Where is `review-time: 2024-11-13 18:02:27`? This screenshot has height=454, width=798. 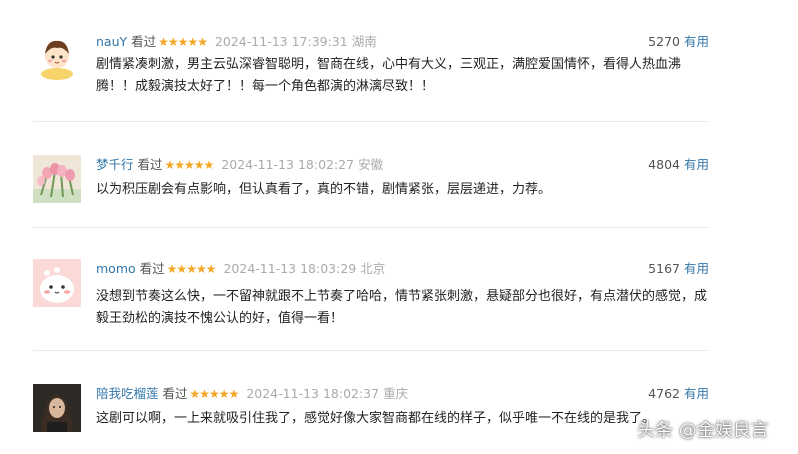 review-time: 2024-11-13 18:02:27 is located at coordinates (288, 164).